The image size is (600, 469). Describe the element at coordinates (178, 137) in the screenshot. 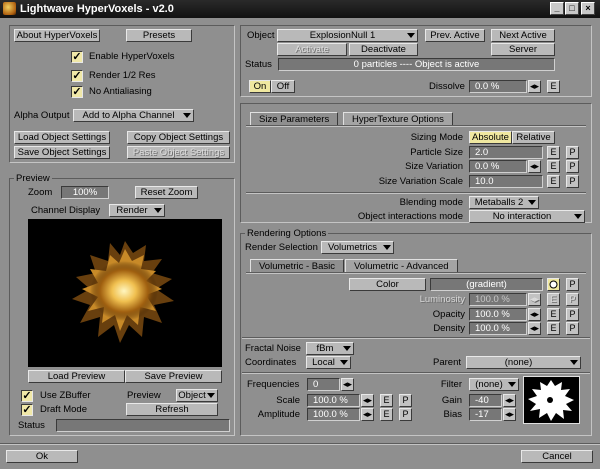

I see `copy-object-settings-button: Copy Object Settings` at that location.